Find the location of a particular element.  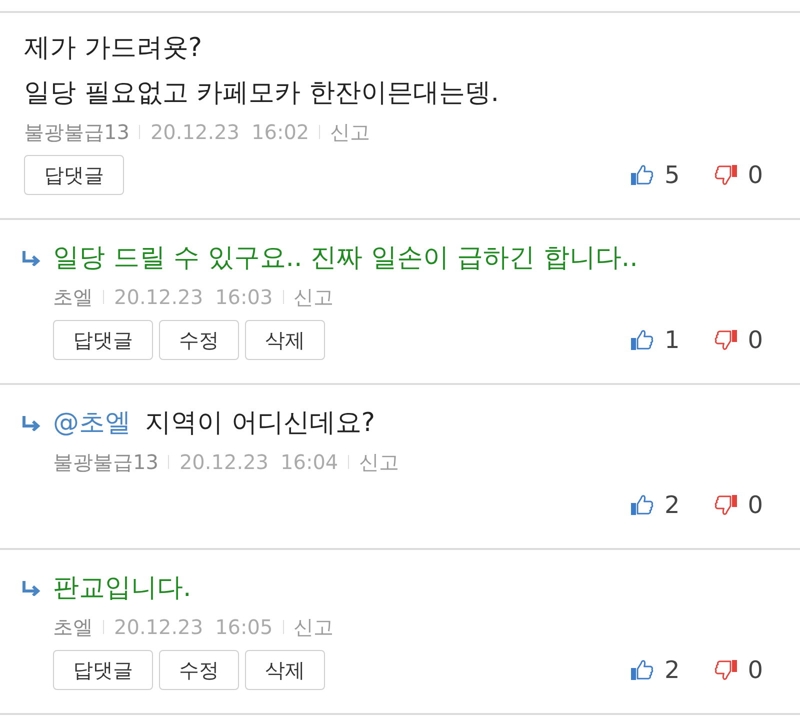

comment-text: 판교입니다. is located at coordinates (122, 588).